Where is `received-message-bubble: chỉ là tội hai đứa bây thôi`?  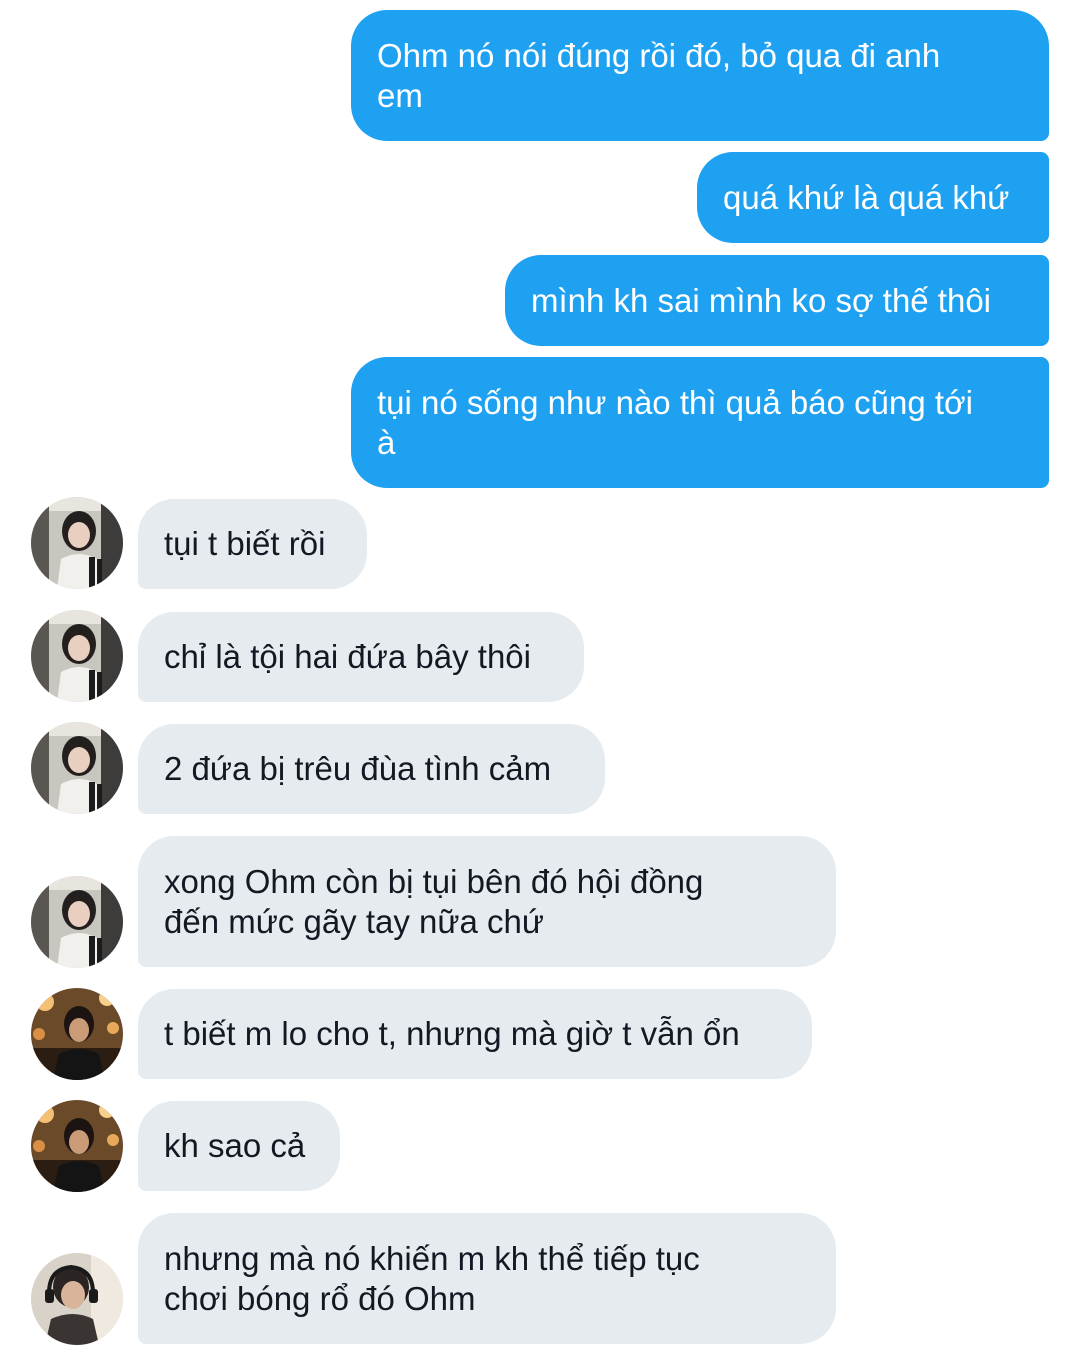 received-message-bubble: chỉ là tội hai đứa bây thôi is located at coordinates (361, 657).